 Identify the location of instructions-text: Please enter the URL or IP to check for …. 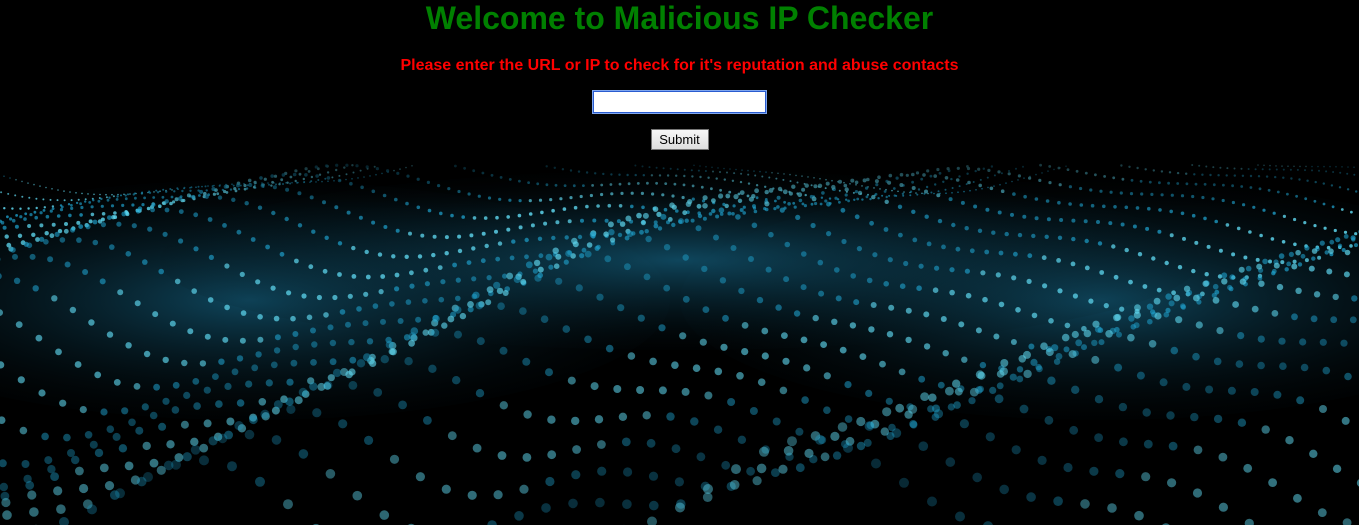
(679, 65).